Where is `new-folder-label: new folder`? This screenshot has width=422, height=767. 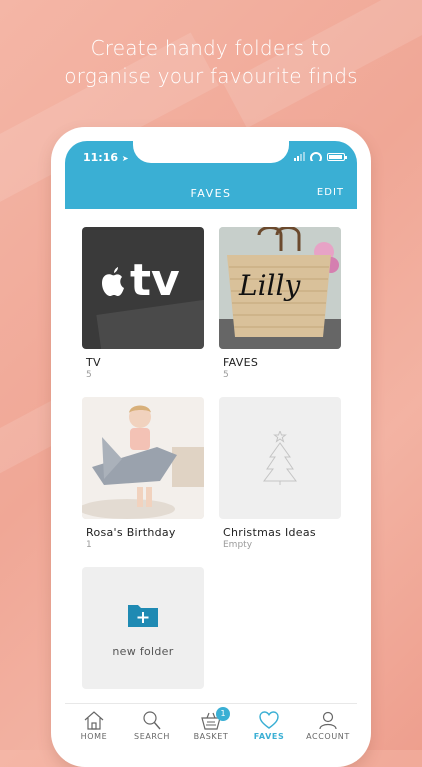
new-folder-label: new folder is located at coordinates (143, 651).